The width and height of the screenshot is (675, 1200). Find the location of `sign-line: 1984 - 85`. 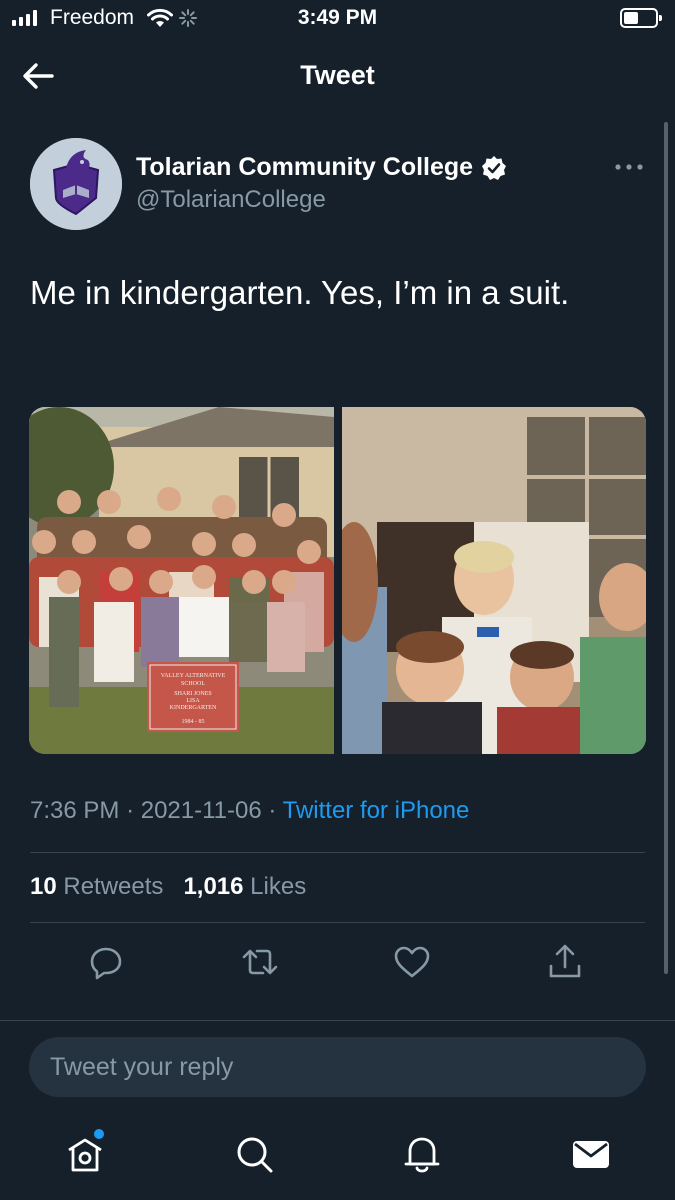

sign-line: 1984 - 85 is located at coordinates (193, 722).